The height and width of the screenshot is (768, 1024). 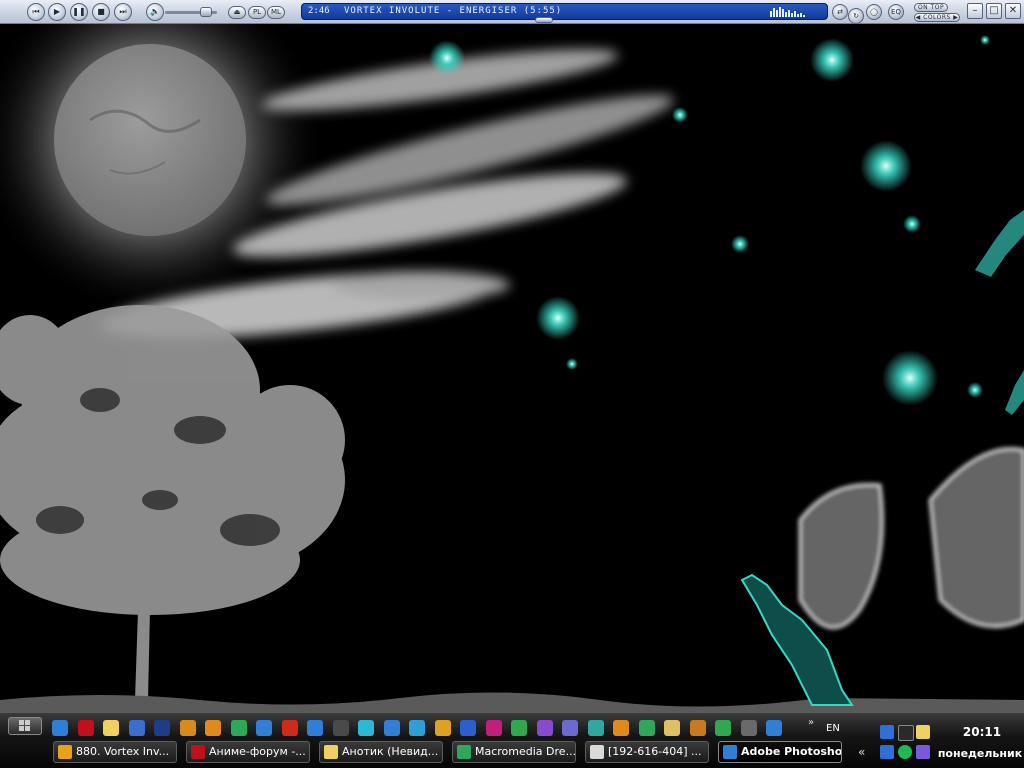 What do you see at coordinates (257, 12) in the screenshot?
I see `playlist-button: PL` at bounding box center [257, 12].